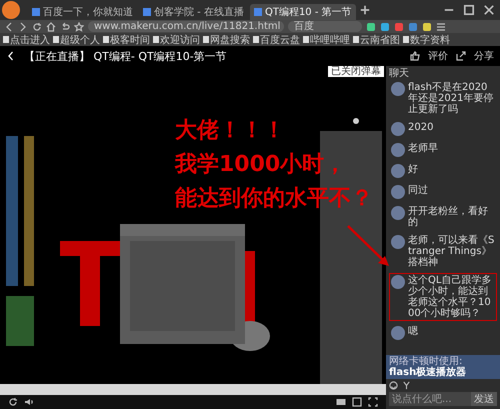 This screenshot has width=500, height=409. Describe the element at coordinates (489, 10) in the screenshot. I see `close-icon` at that location.